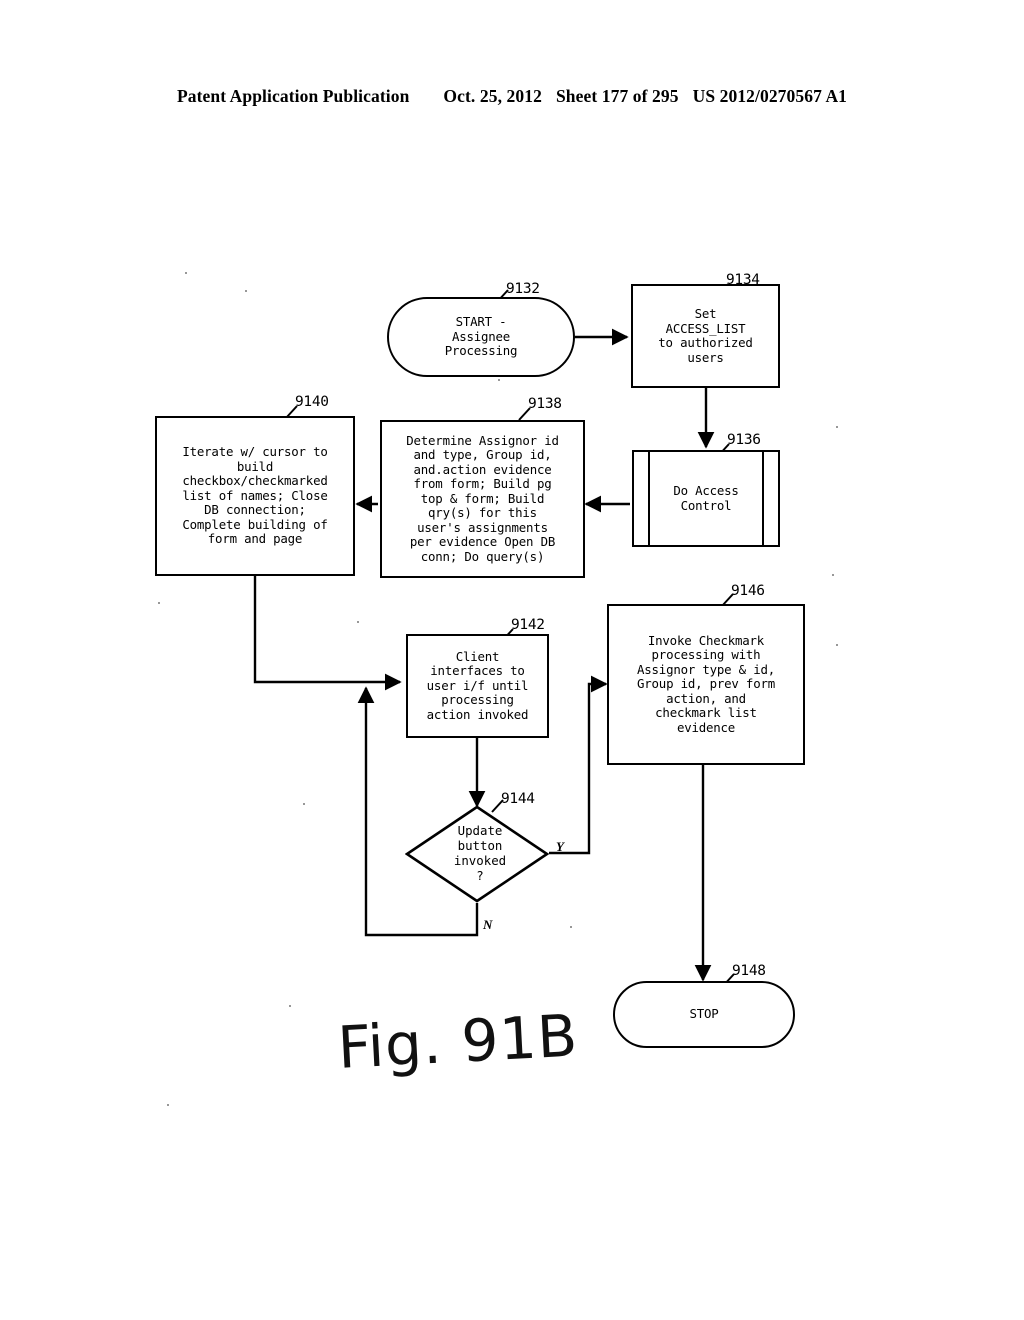 Image resolution: width=1024 pixels, height=1320 pixels. What do you see at coordinates (518, 799) in the screenshot?
I see `ref-9144: 9144` at bounding box center [518, 799].